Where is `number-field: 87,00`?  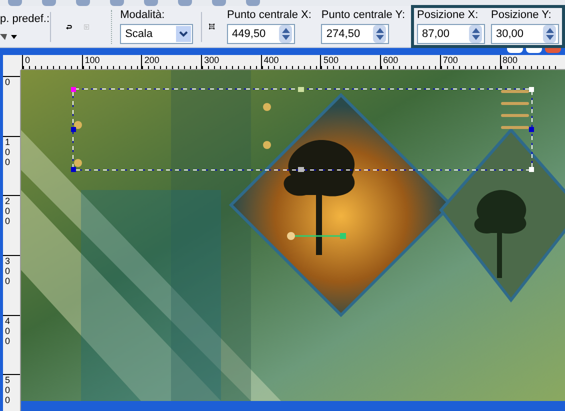 number-field: 87,00 is located at coordinates (451, 34).